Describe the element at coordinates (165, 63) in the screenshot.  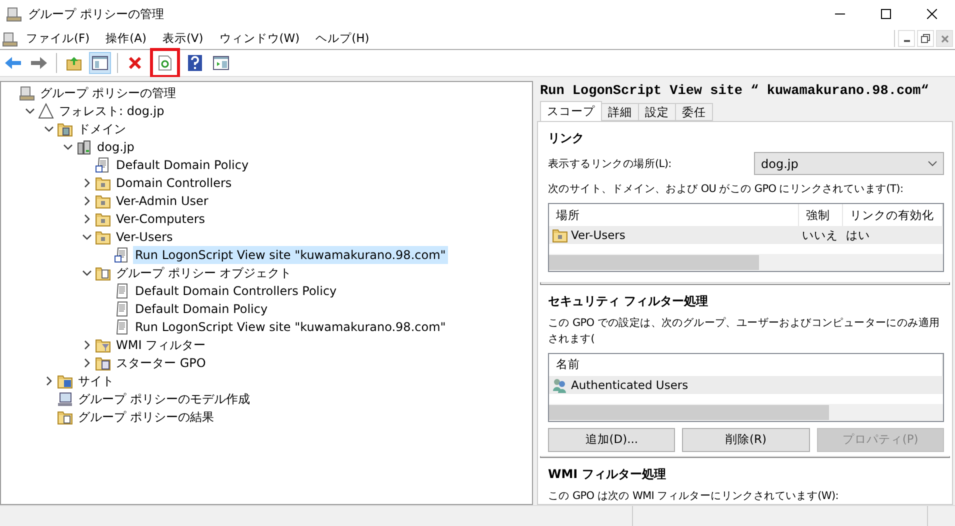
I see `refresh-icon` at that location.